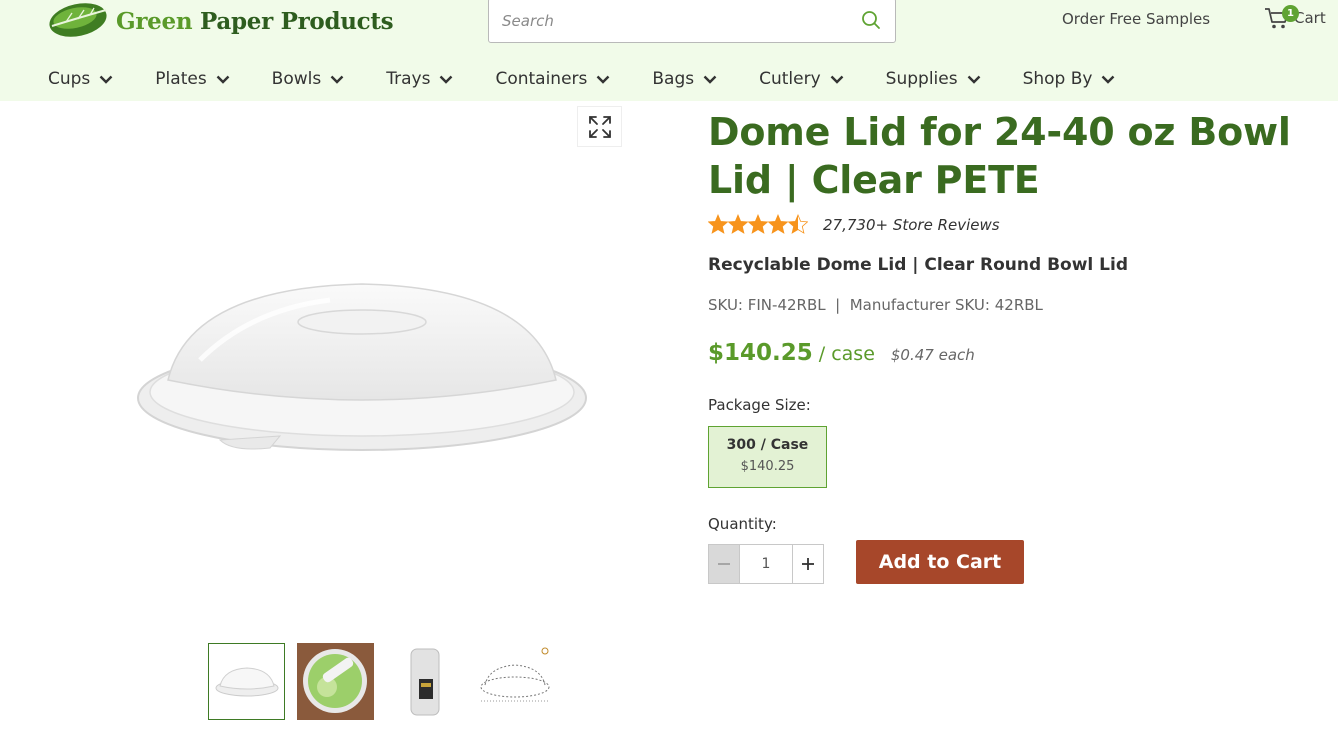  Describe the element at coordinates (932, 355) in the screenshot. I see `price-each: $0.47 each` at that location.